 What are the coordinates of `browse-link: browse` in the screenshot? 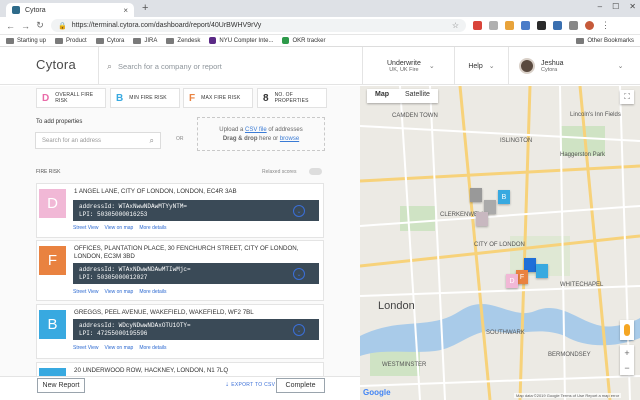 It's located at (289, 139).